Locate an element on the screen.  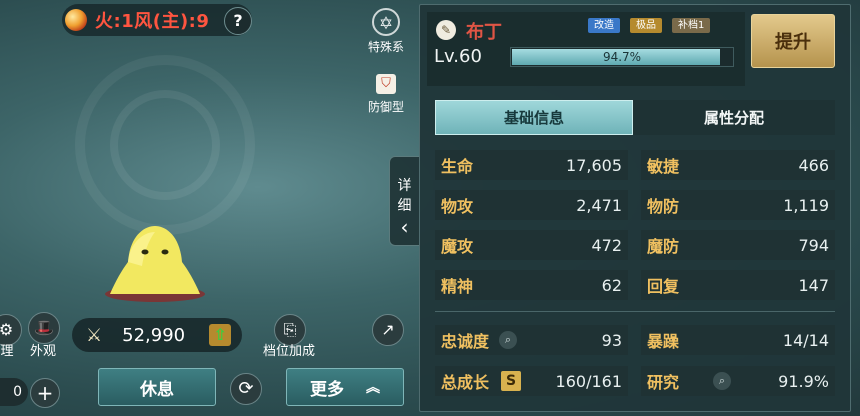
pet-tags: 改造 极品 补档1 is located at coordinates (649, 25).